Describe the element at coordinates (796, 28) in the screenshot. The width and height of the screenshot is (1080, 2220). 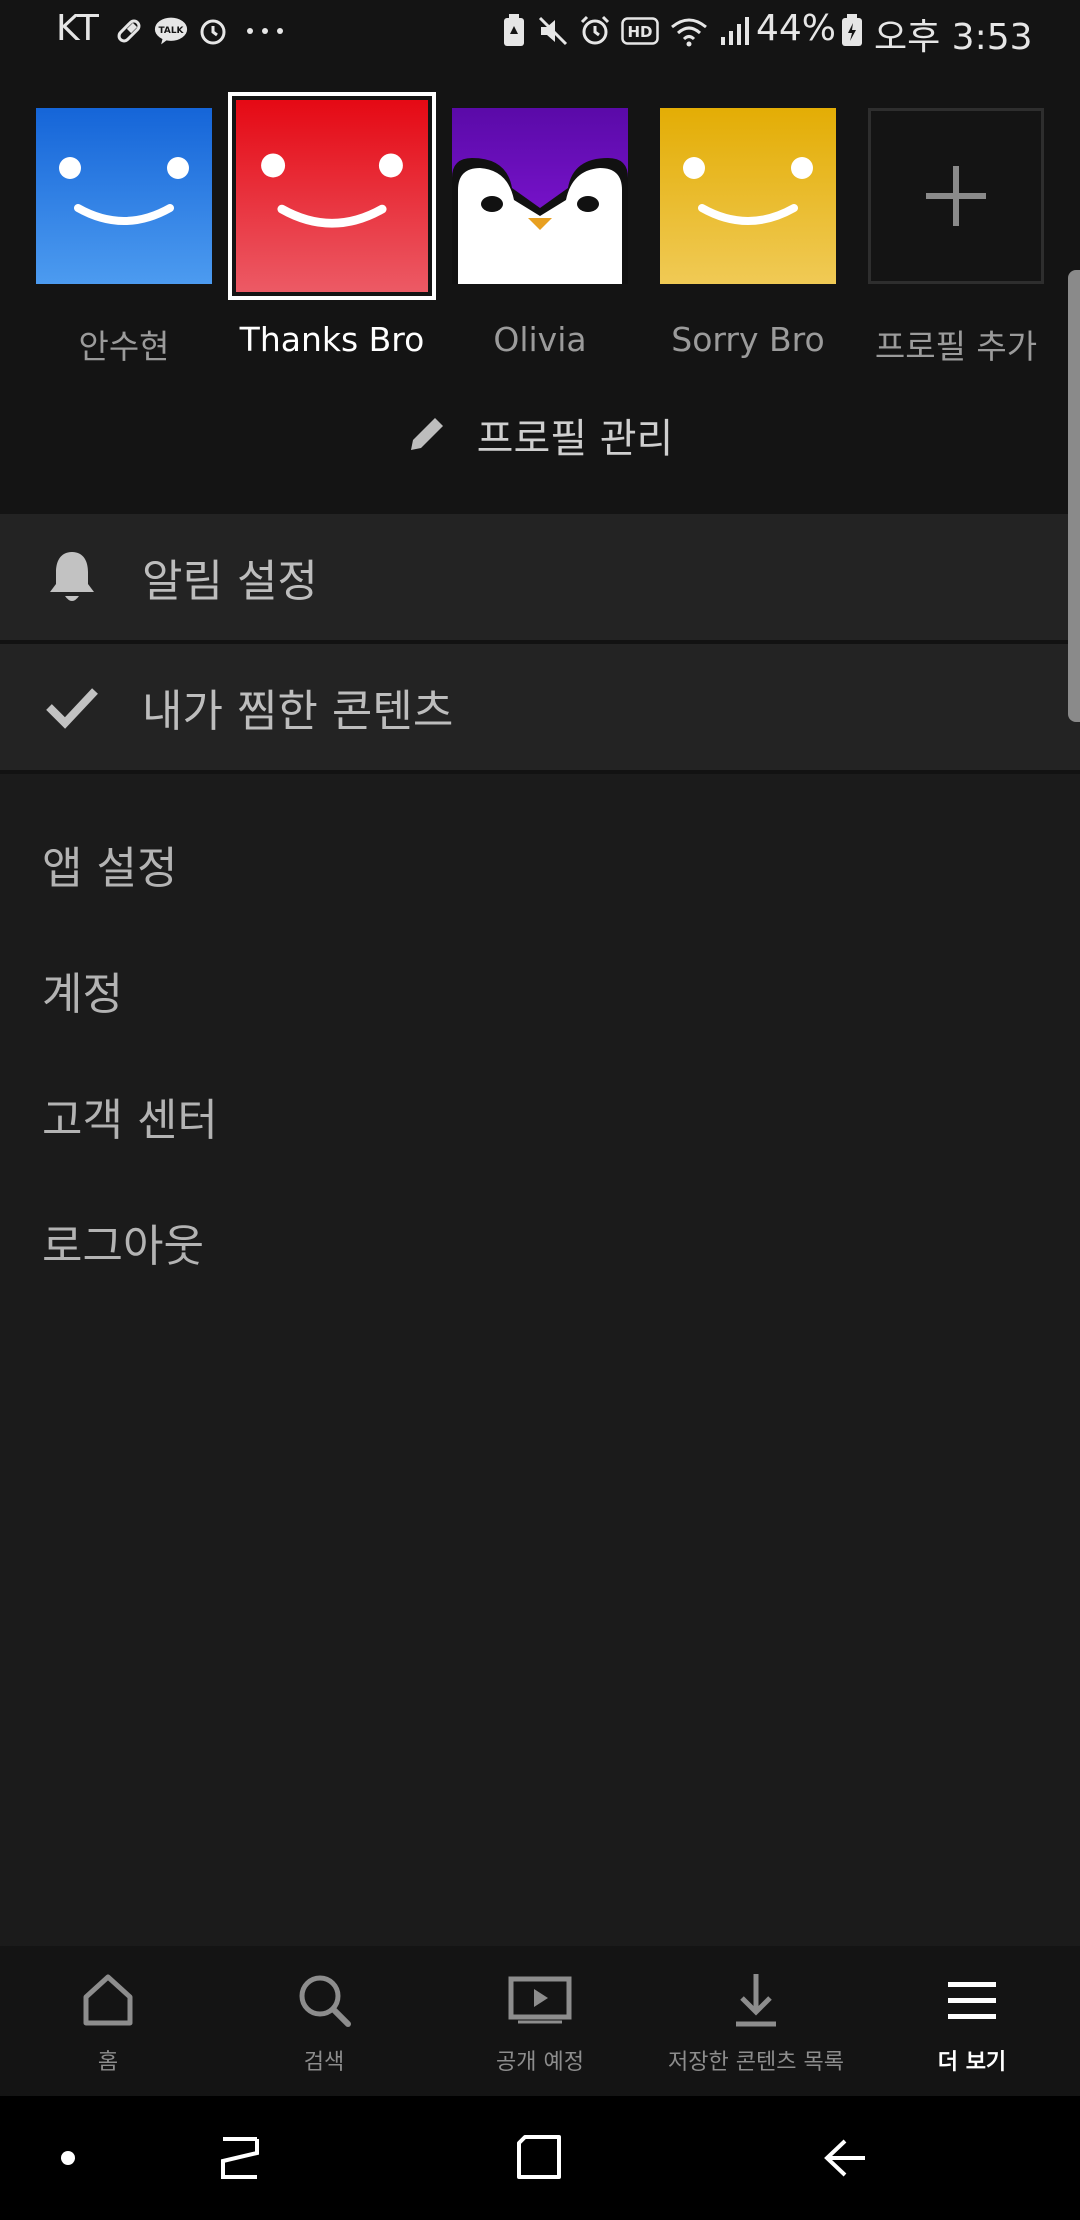
I see `battery-percent: 44%` at that location.